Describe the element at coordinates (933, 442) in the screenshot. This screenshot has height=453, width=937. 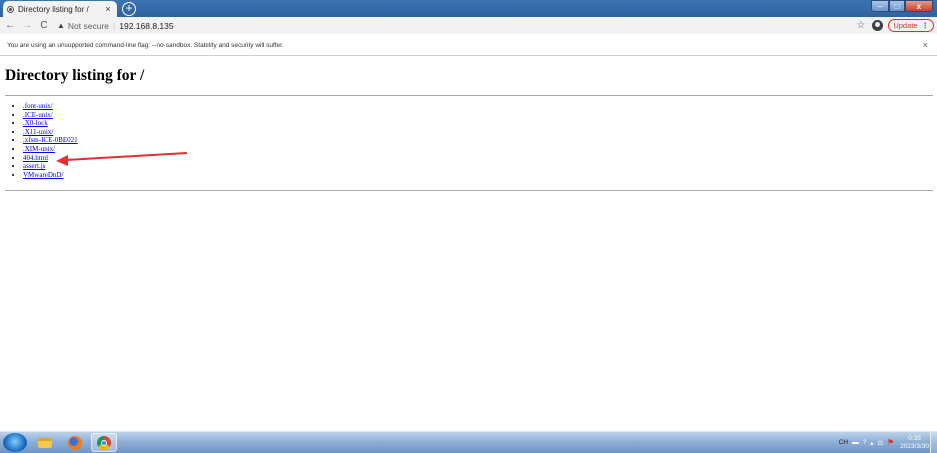
I see `show-desktop-button` at that location.